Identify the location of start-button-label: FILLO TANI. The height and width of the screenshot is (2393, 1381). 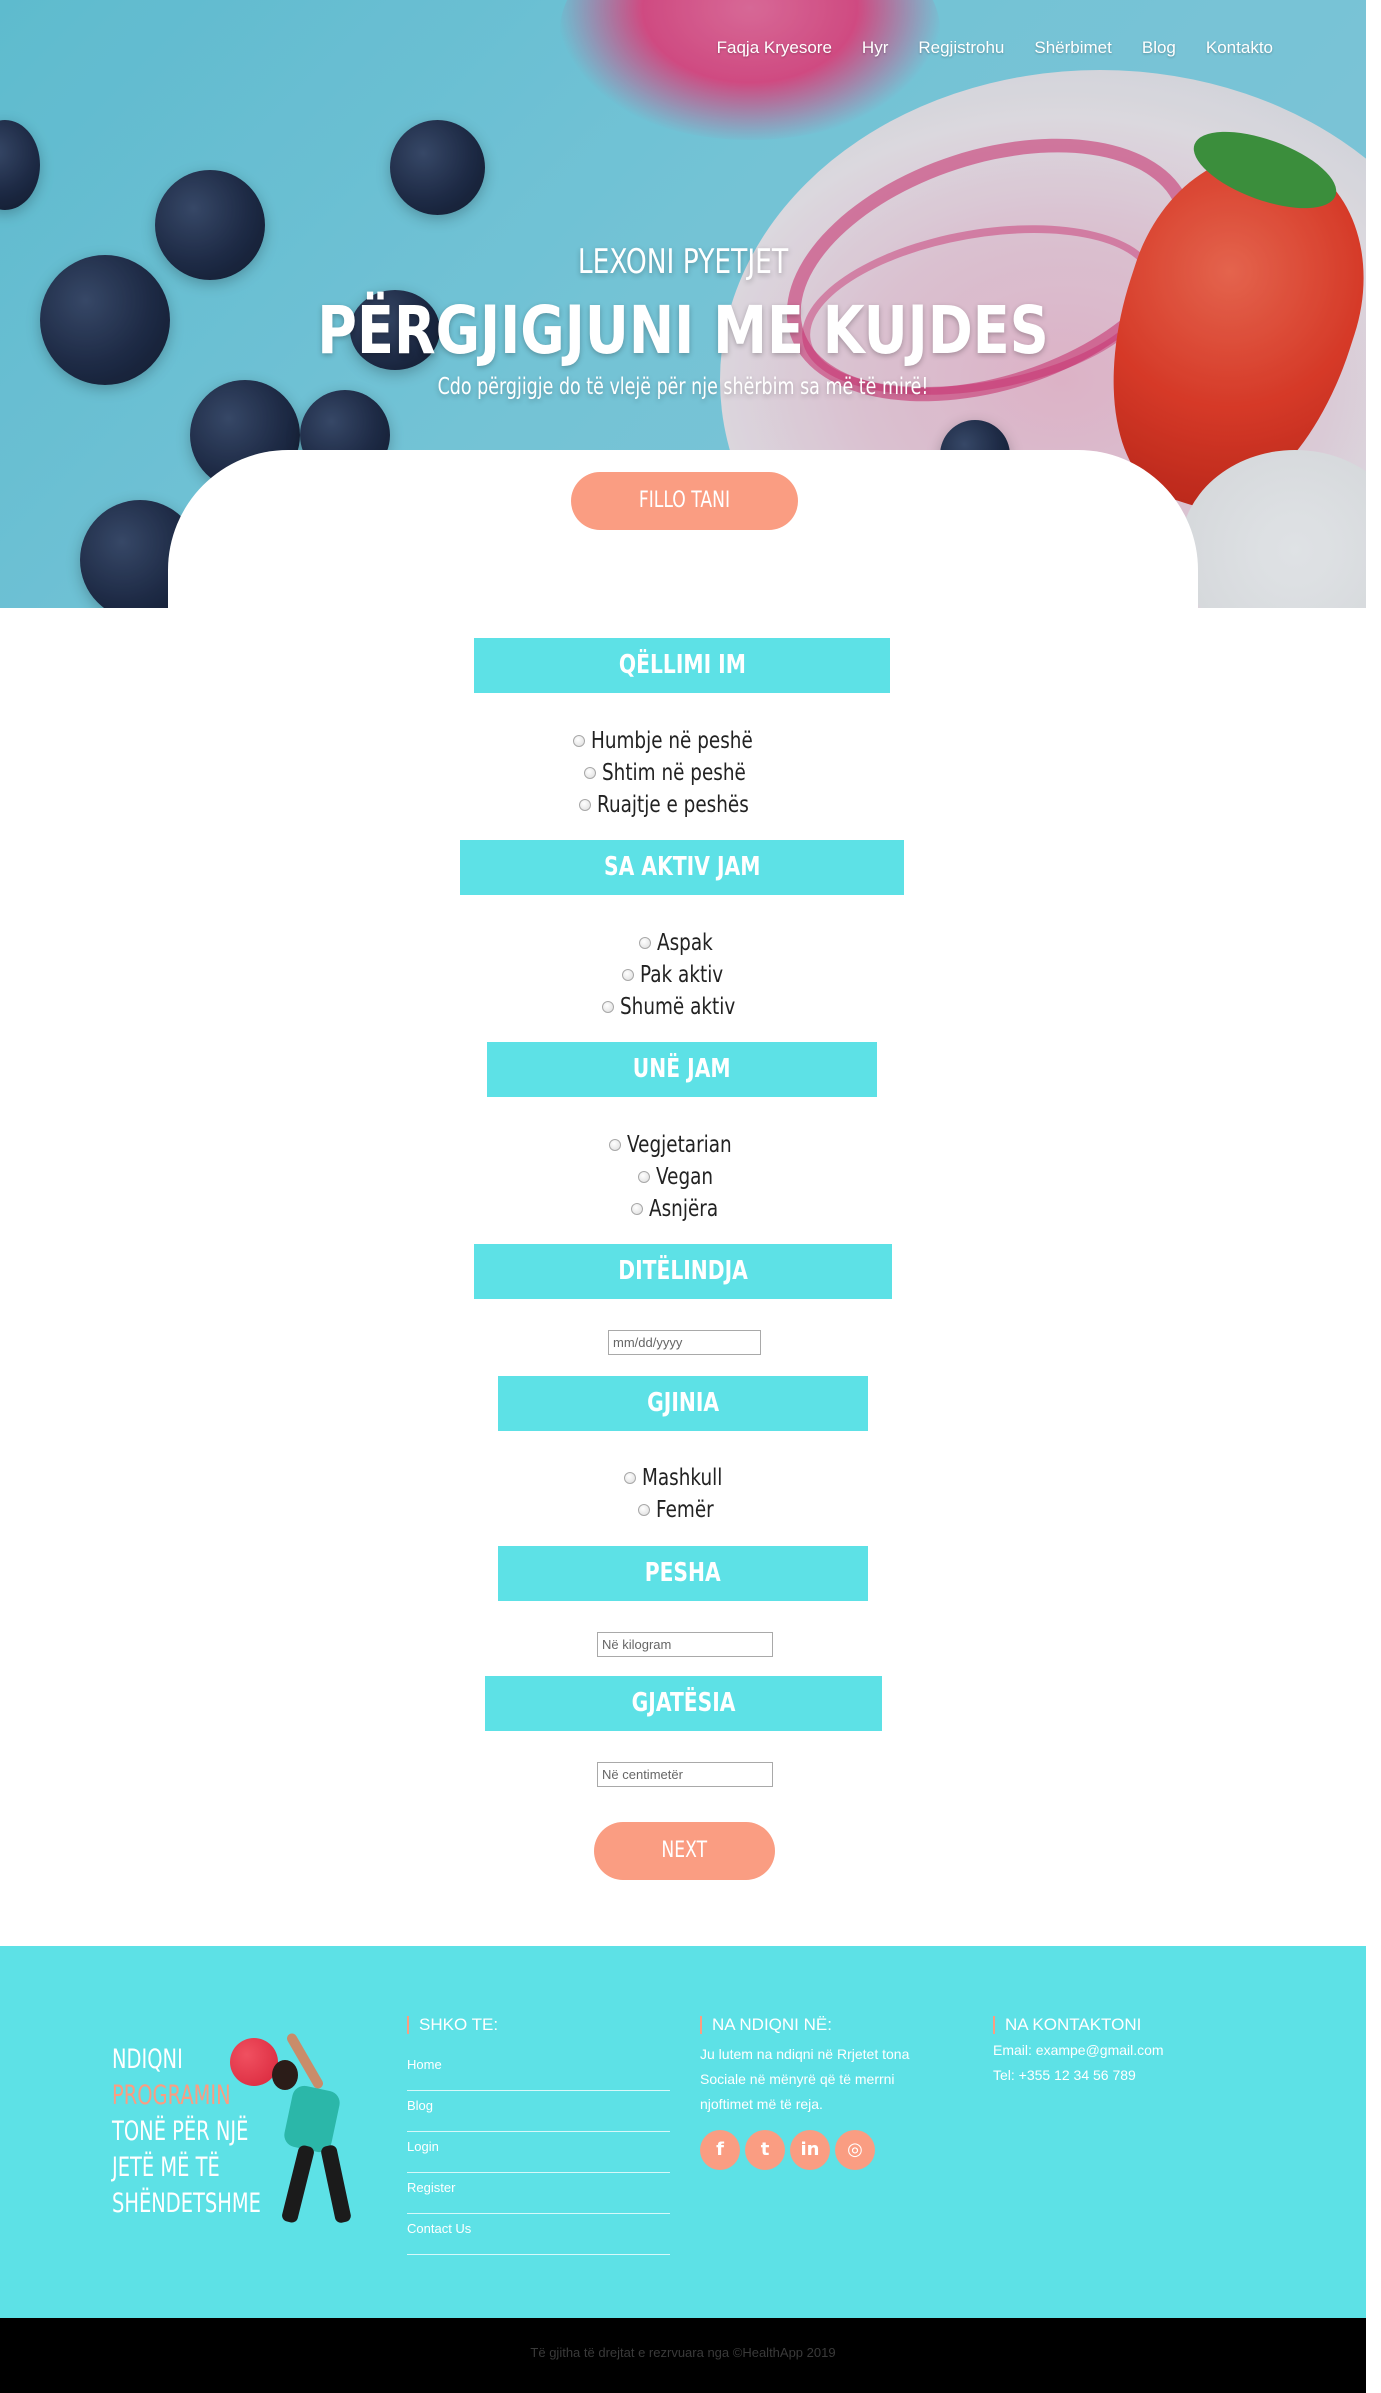
(684, 500).